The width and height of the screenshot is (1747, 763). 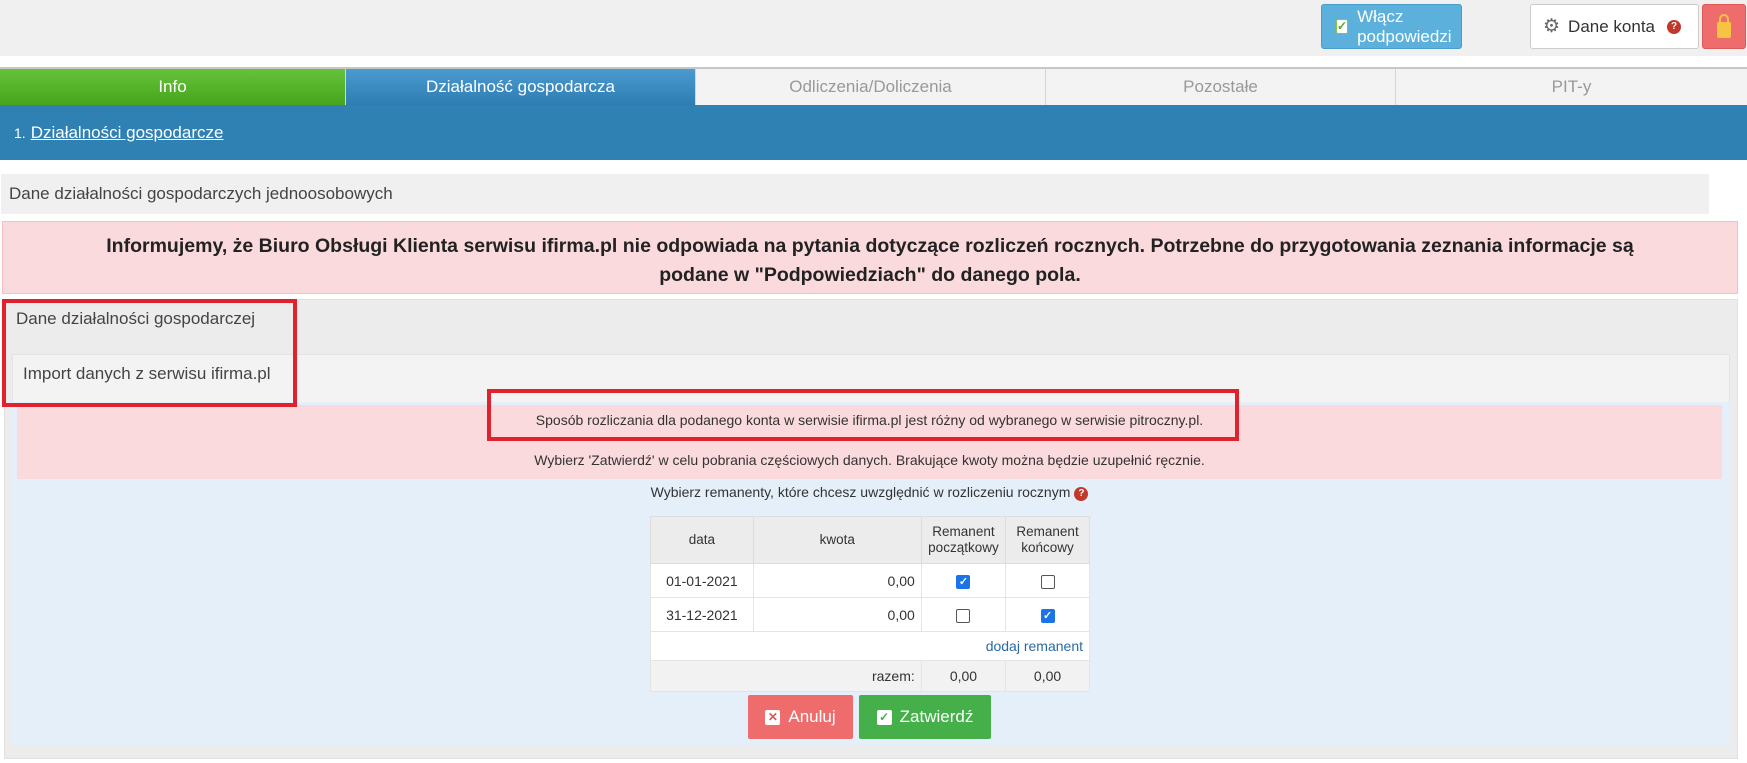 What do you see at coordinates (871, 87) in the screenshot?
I see `tab-deductions: Odliczenia/Doliczenia` at bounding box center [871, 87].